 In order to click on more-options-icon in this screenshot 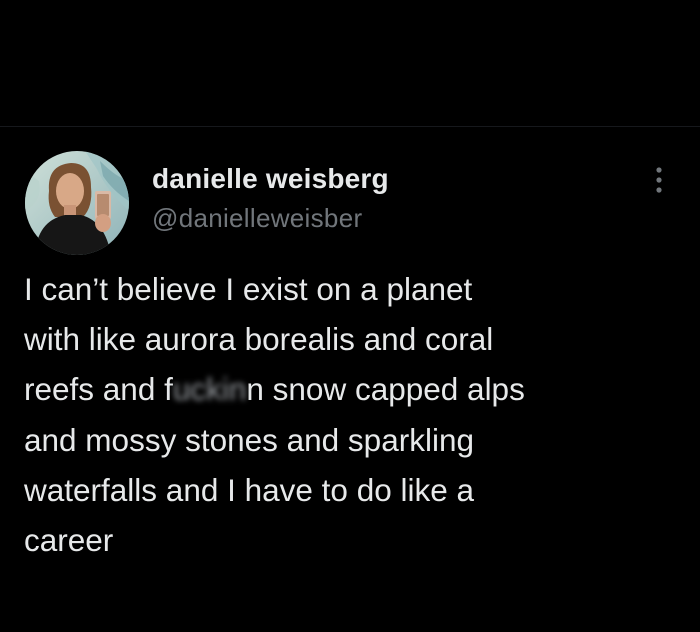, I will do `click(659, 180)`.